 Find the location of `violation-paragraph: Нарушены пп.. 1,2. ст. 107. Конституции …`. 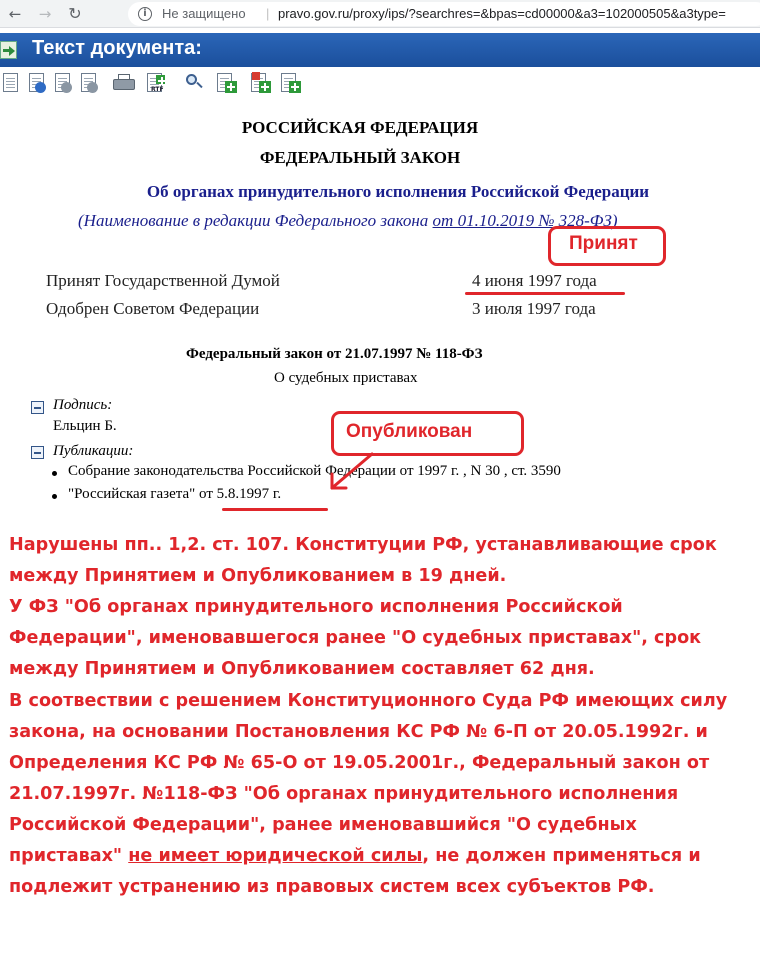

violation-paragraph: Нарушены пп.. 1,2. ст. 107. Конституции … is located at coordinates (363, 607).